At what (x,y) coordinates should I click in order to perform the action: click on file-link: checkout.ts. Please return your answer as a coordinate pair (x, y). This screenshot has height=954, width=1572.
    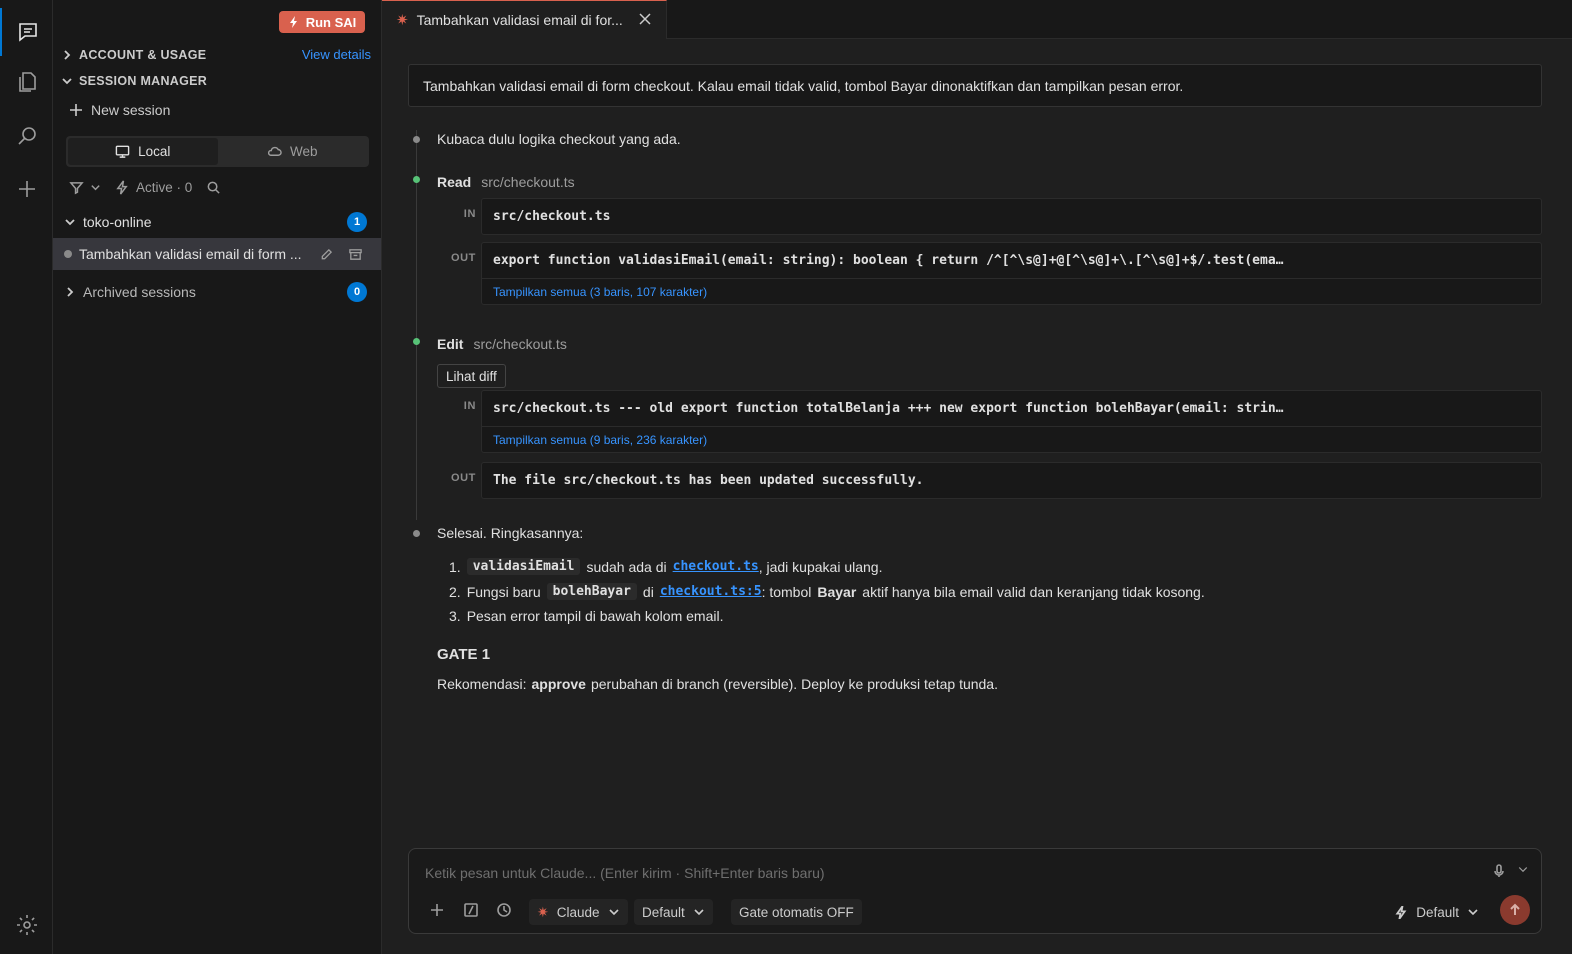
    Looking at the image, I should click on (716, 566).